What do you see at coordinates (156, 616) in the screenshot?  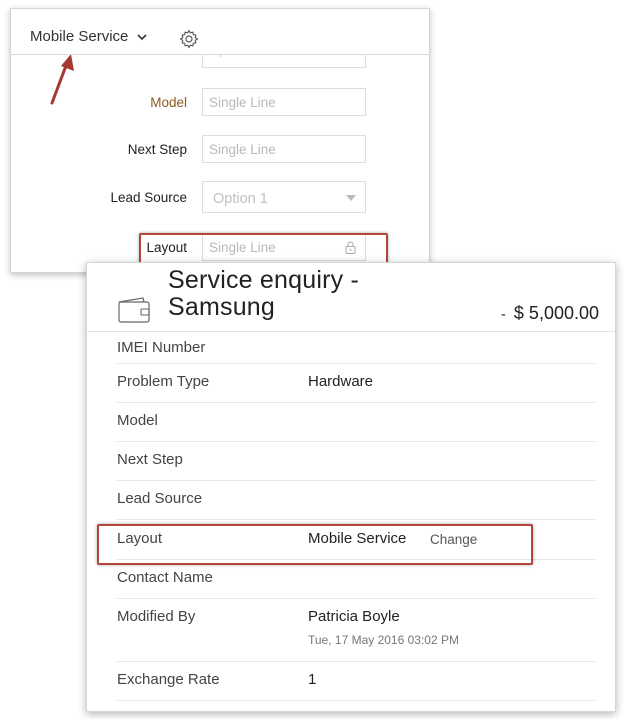 I see `detail-row-label: Modified By` at bounding box center [156, 616].